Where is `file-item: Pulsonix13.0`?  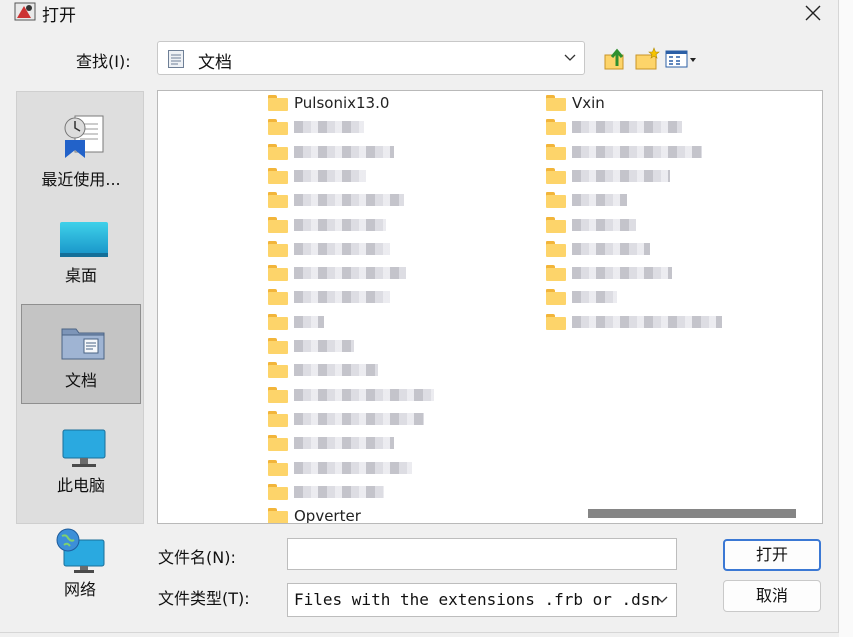 file-item: Pulsonix13.0 is located at coordinates (328, 103).